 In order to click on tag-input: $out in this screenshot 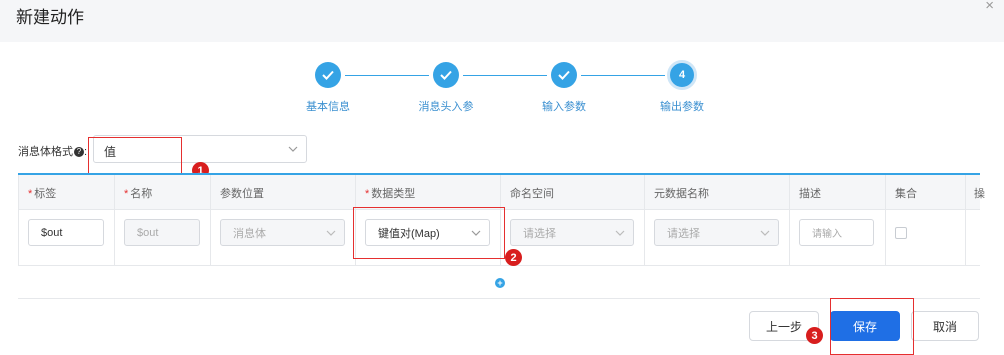, I will do `click(66, 232)`.